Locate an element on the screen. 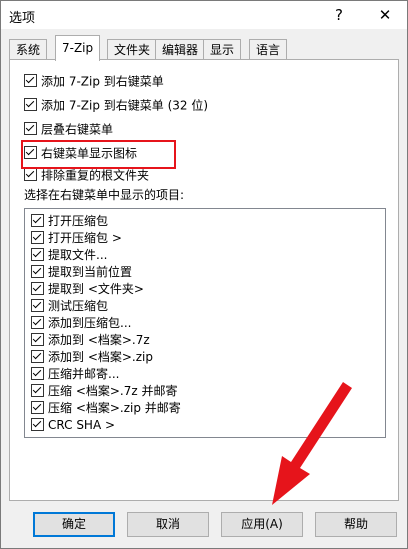 The width and height of the screenshot is (408, 549). help-icon: ? is located at coordinates (339, 15).